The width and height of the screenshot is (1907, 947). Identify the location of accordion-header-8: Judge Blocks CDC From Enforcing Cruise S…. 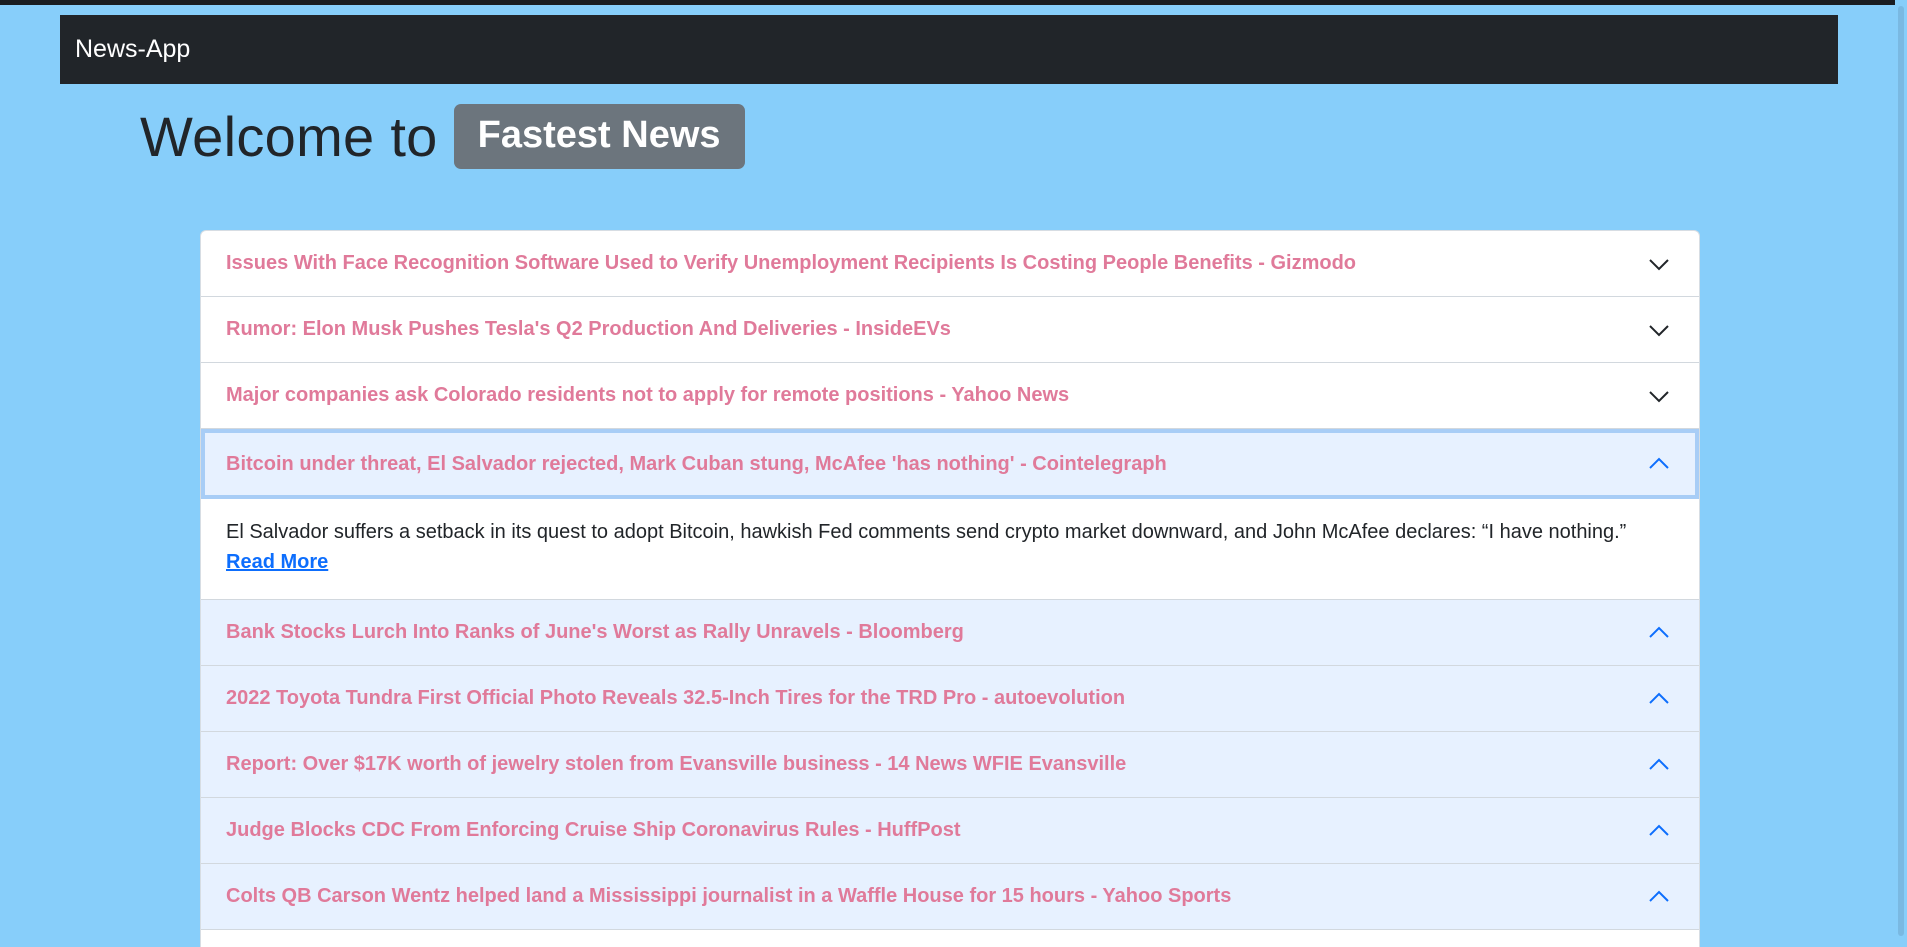
(950, 830).